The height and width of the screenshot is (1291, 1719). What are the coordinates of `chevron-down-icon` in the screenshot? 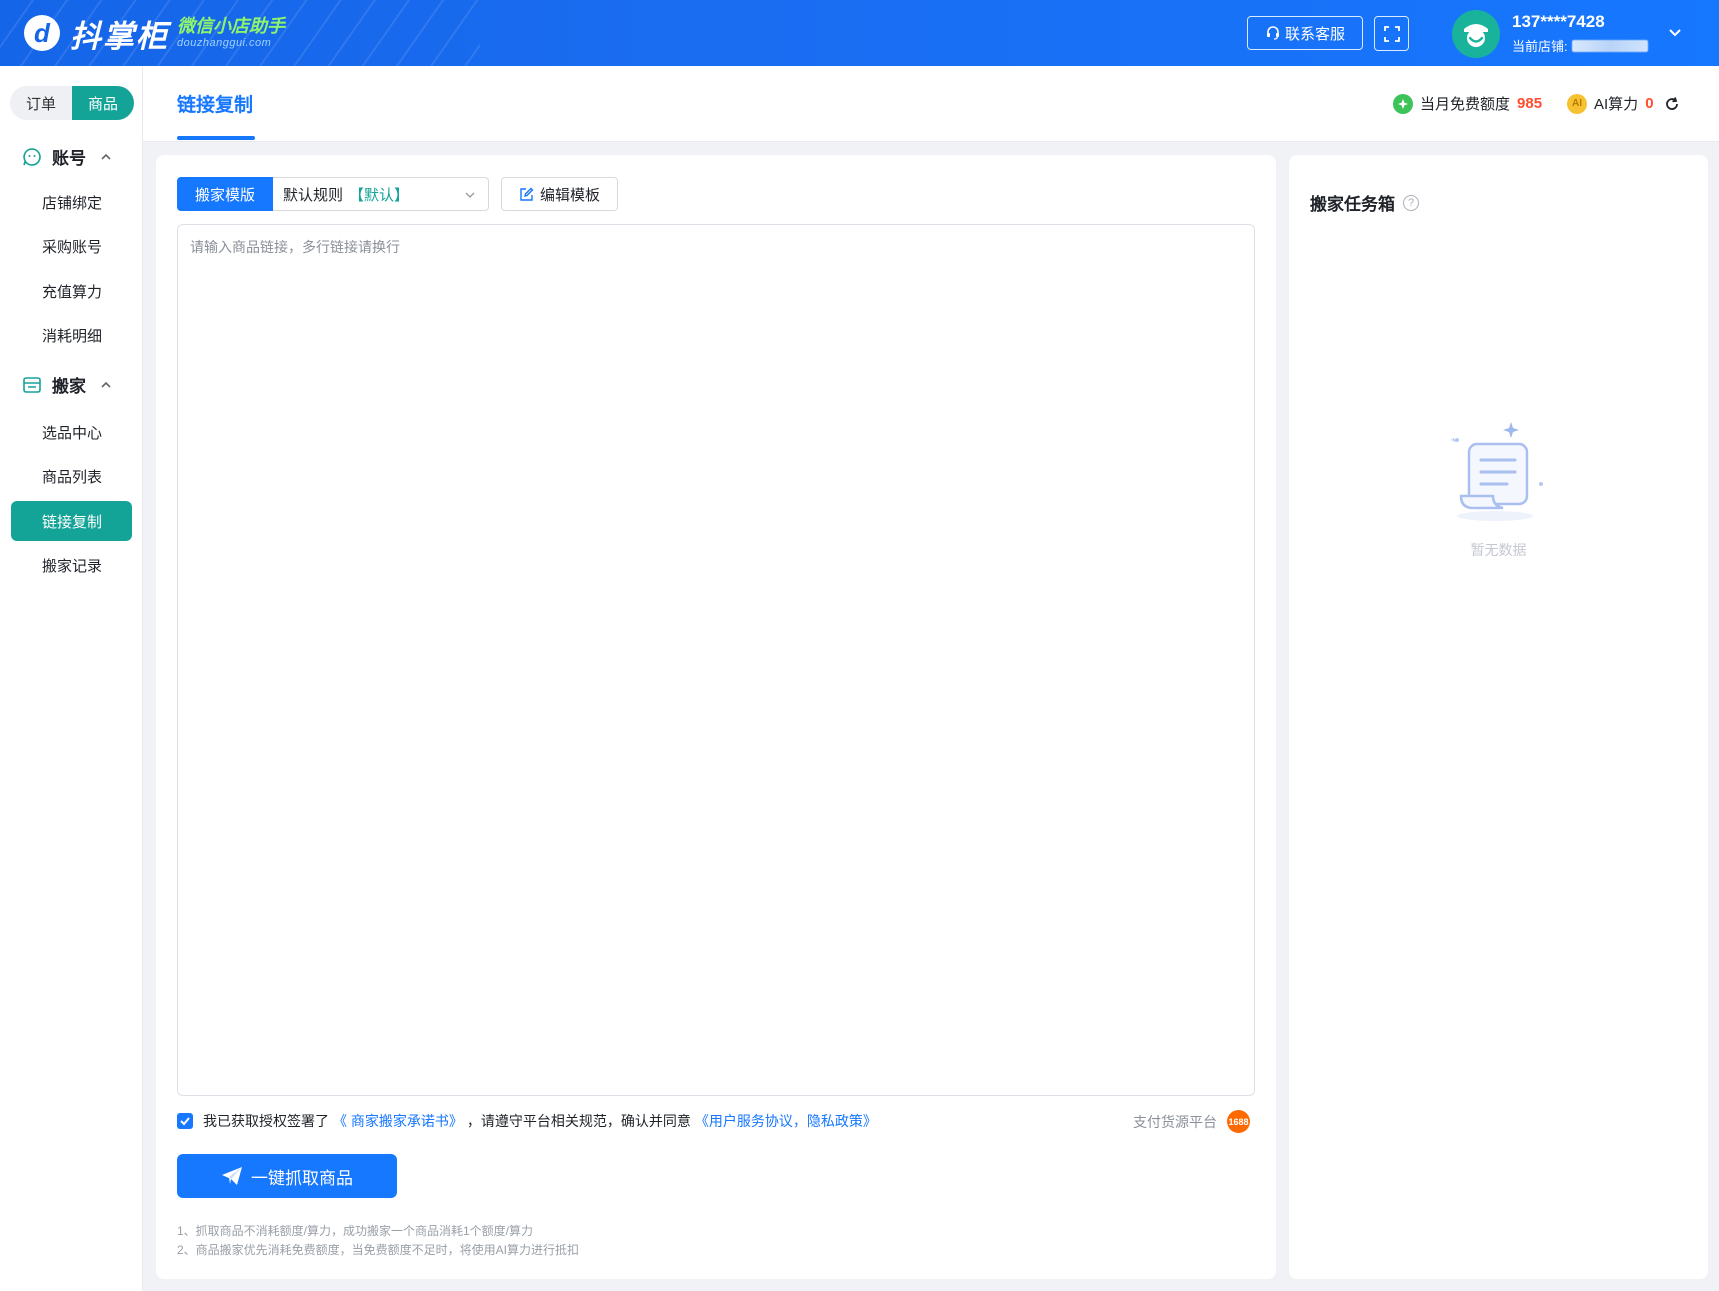 It's located at (1675, 33).